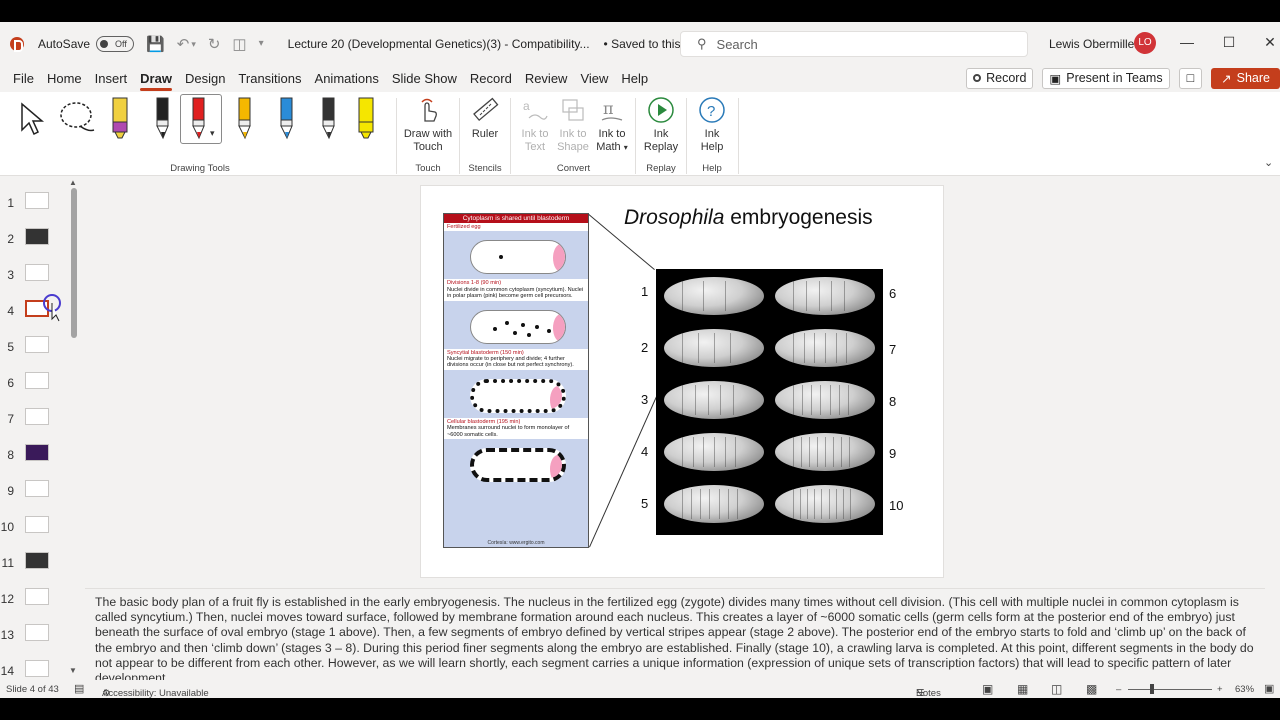 The image size is (1280, 720). I want to click on maximize-icon: ☐, so click(1229, 42).